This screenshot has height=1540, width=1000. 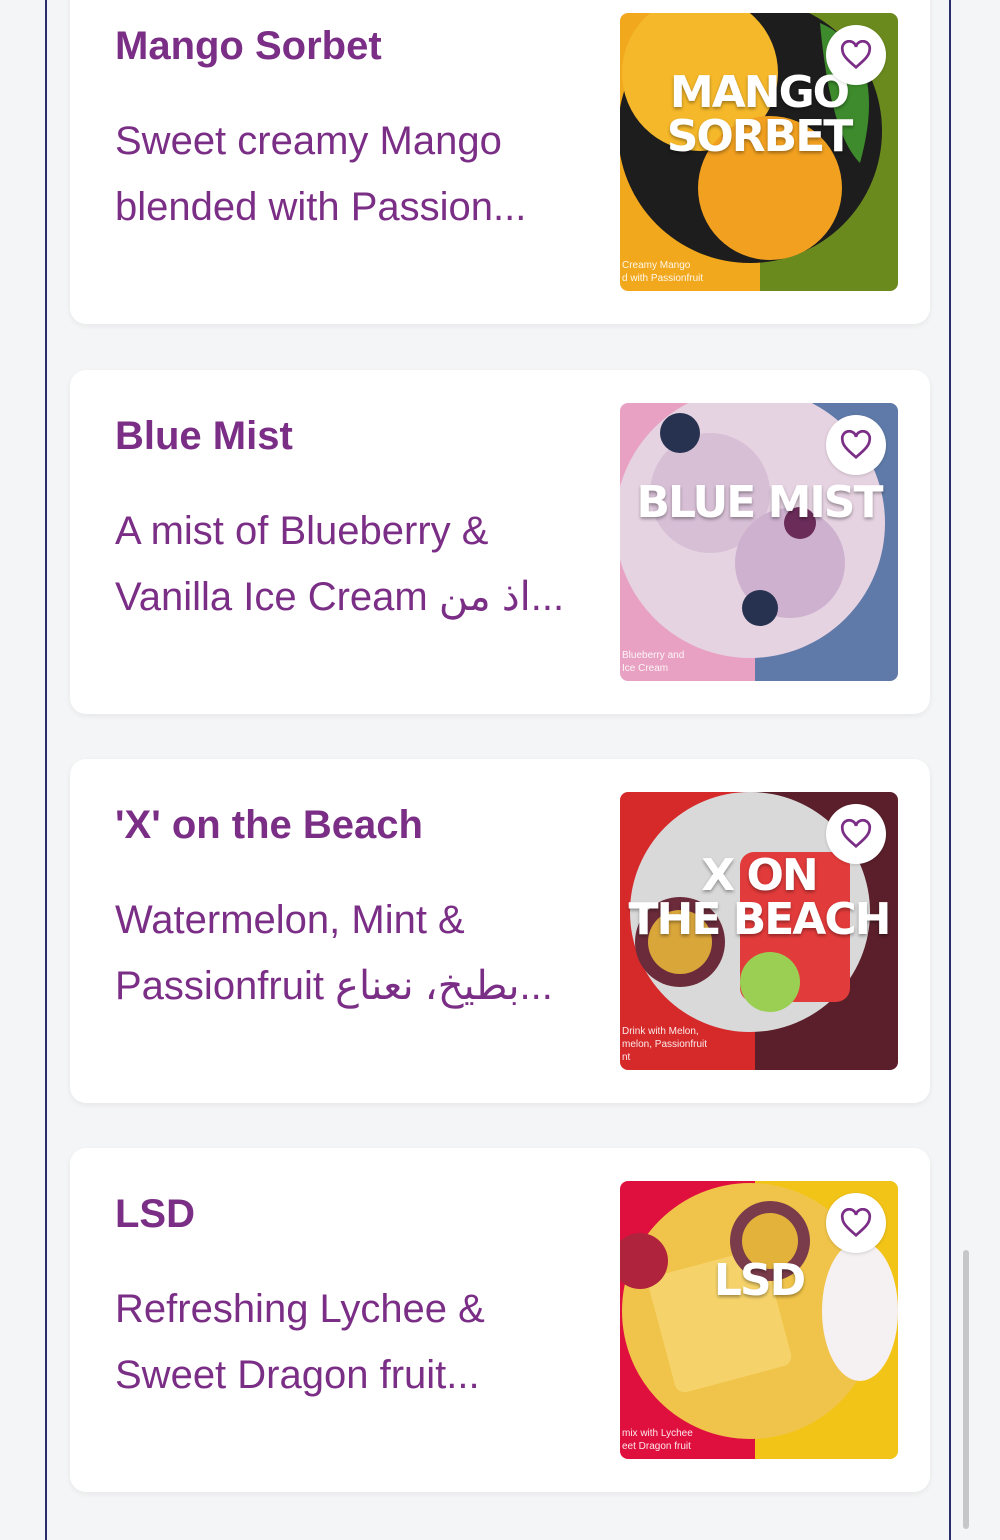 What do you see at coordinates (155, 1214) in the screenshot?
I see `product-title: LSD` at bounding box center [155, 1214].